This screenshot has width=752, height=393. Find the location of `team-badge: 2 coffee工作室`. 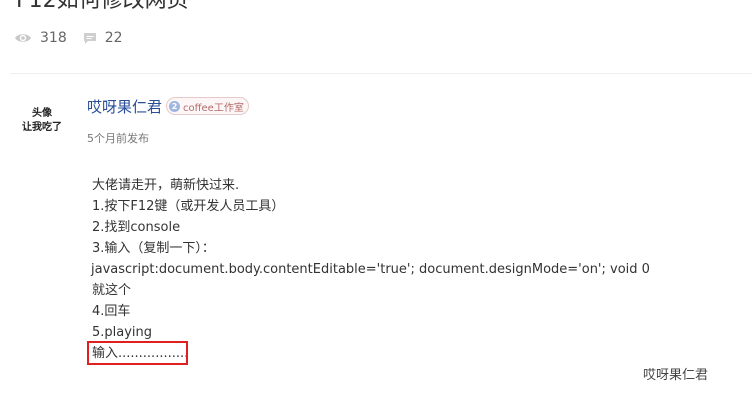

team-badge: 2 coffee工作室 is located at coordinates (207, 106).